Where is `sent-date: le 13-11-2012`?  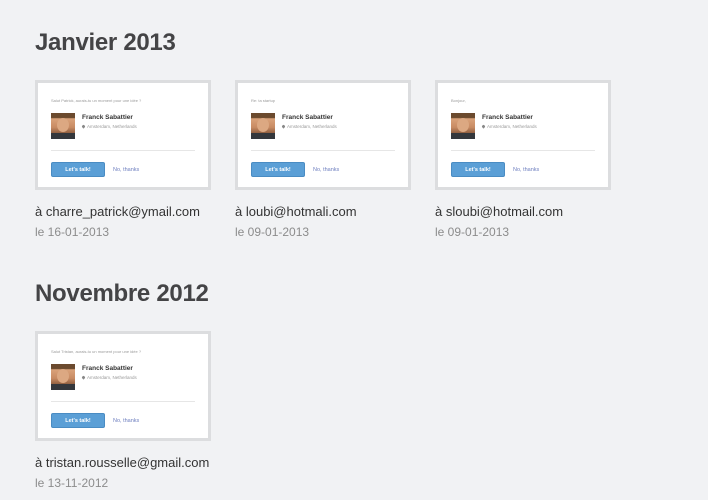
sent-date: le 13-11-2012 is located at coordinates (72, 483).